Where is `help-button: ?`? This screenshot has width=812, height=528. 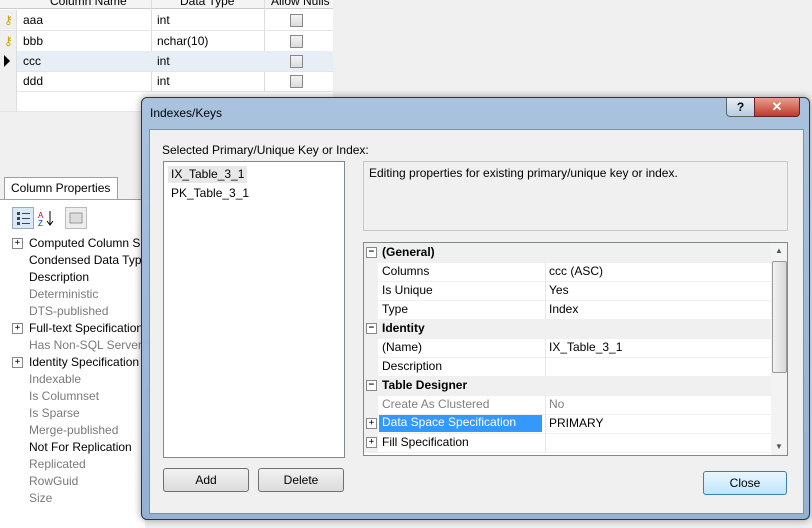
help-button: ? is located at coordinates (740, 107).